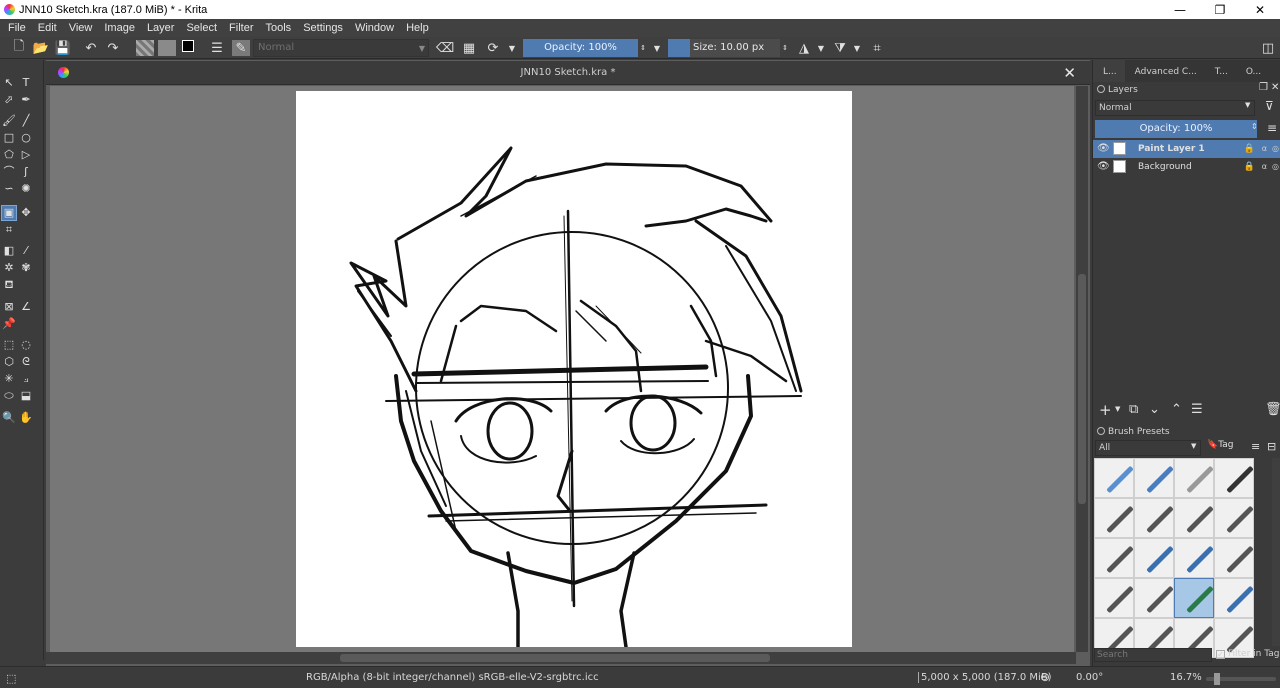 This screenshot has width=1280, height=688. I want to click on fg-bg-color-icon, so click(191, 48).